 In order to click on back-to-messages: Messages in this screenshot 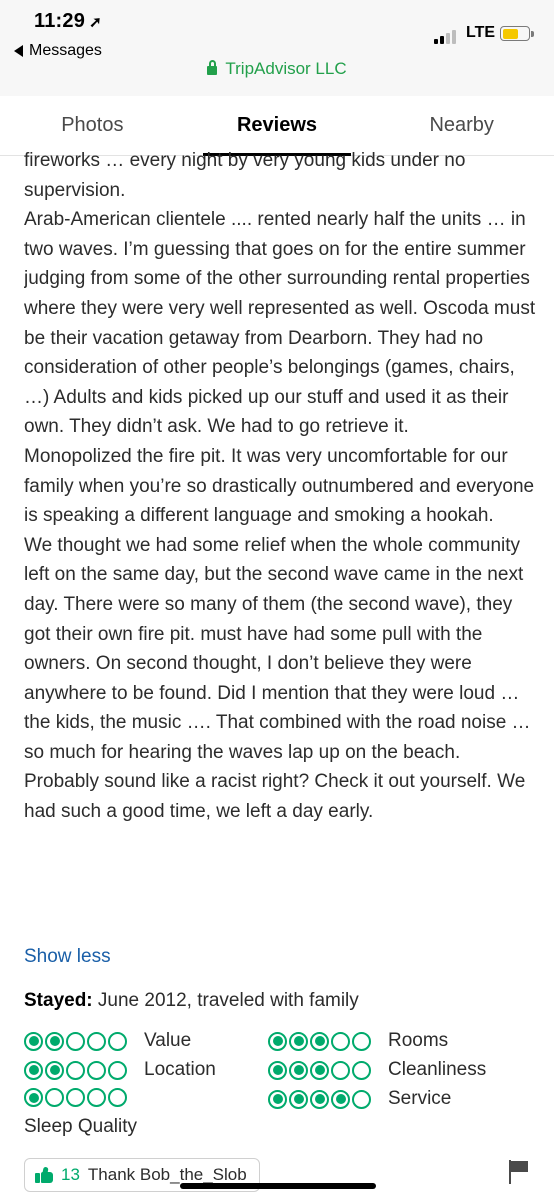, I will do `click(58, 51)`.